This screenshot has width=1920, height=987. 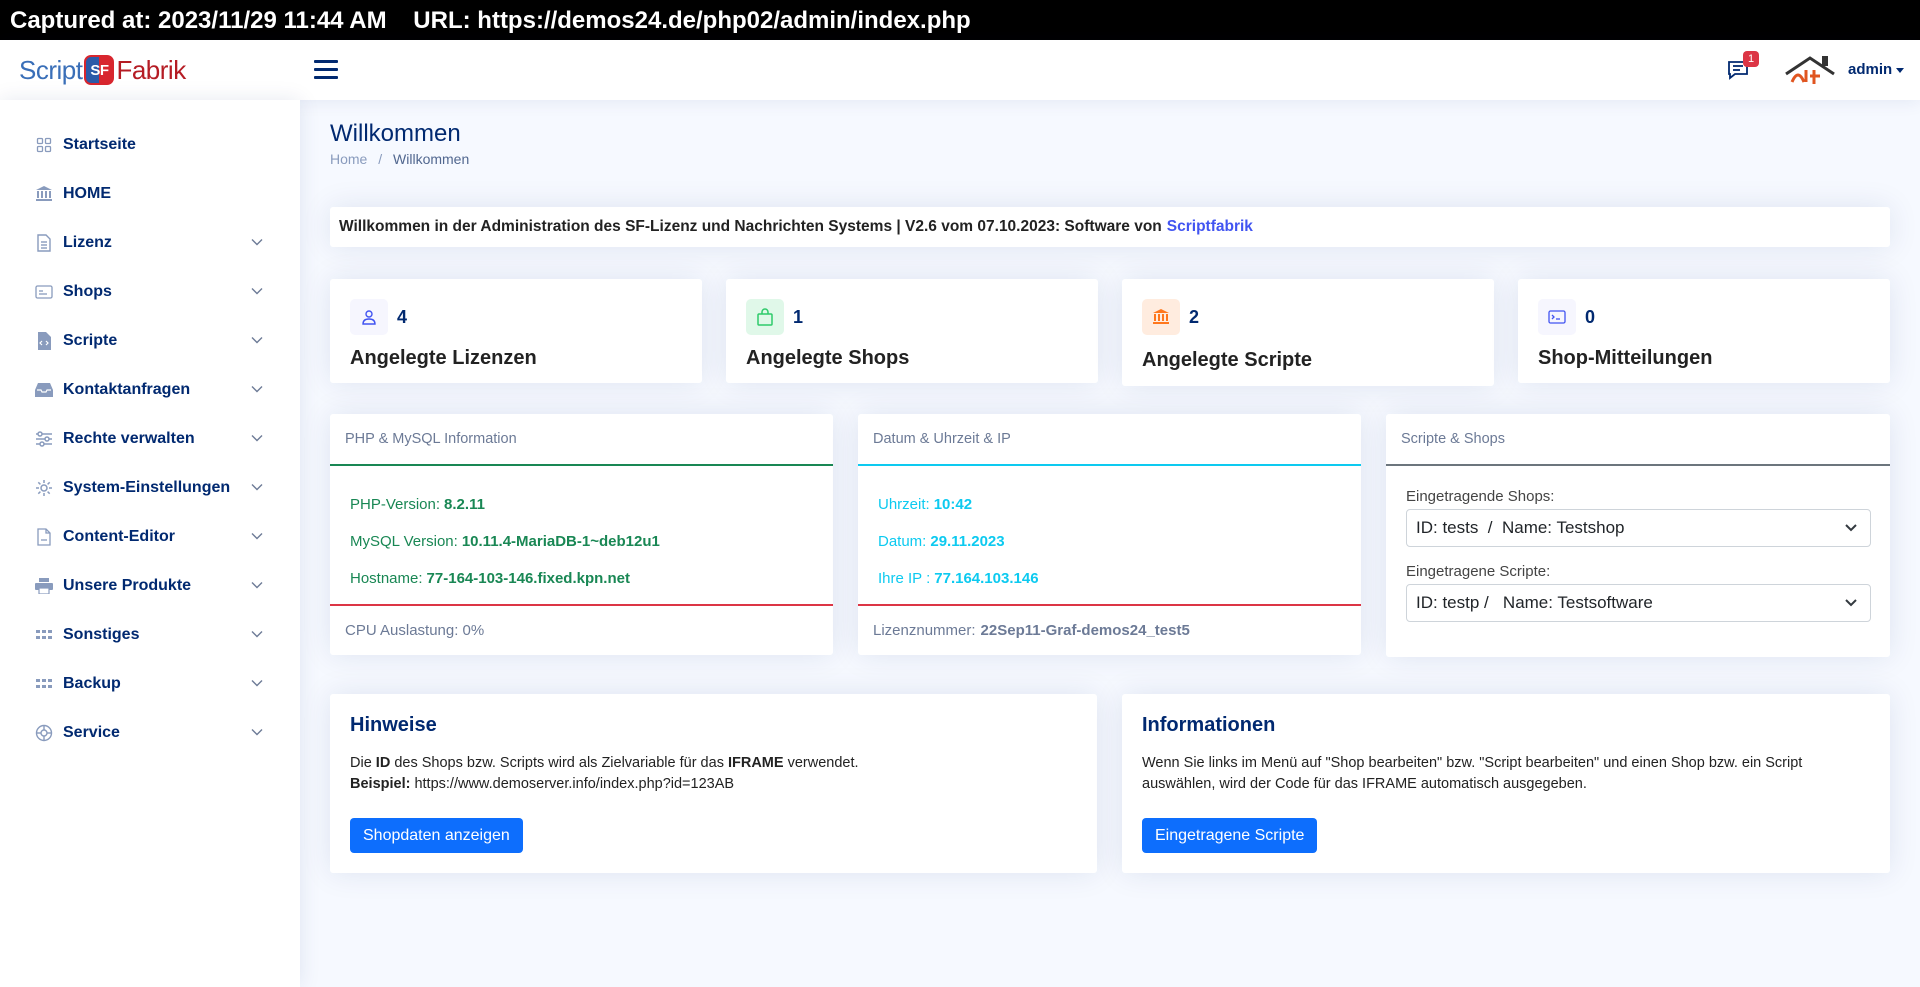 What do you see at coordinates (150, 144) in the screenshot?
I see `sidebar-item-startseite: Startseite` at bounding box center [150, 144].